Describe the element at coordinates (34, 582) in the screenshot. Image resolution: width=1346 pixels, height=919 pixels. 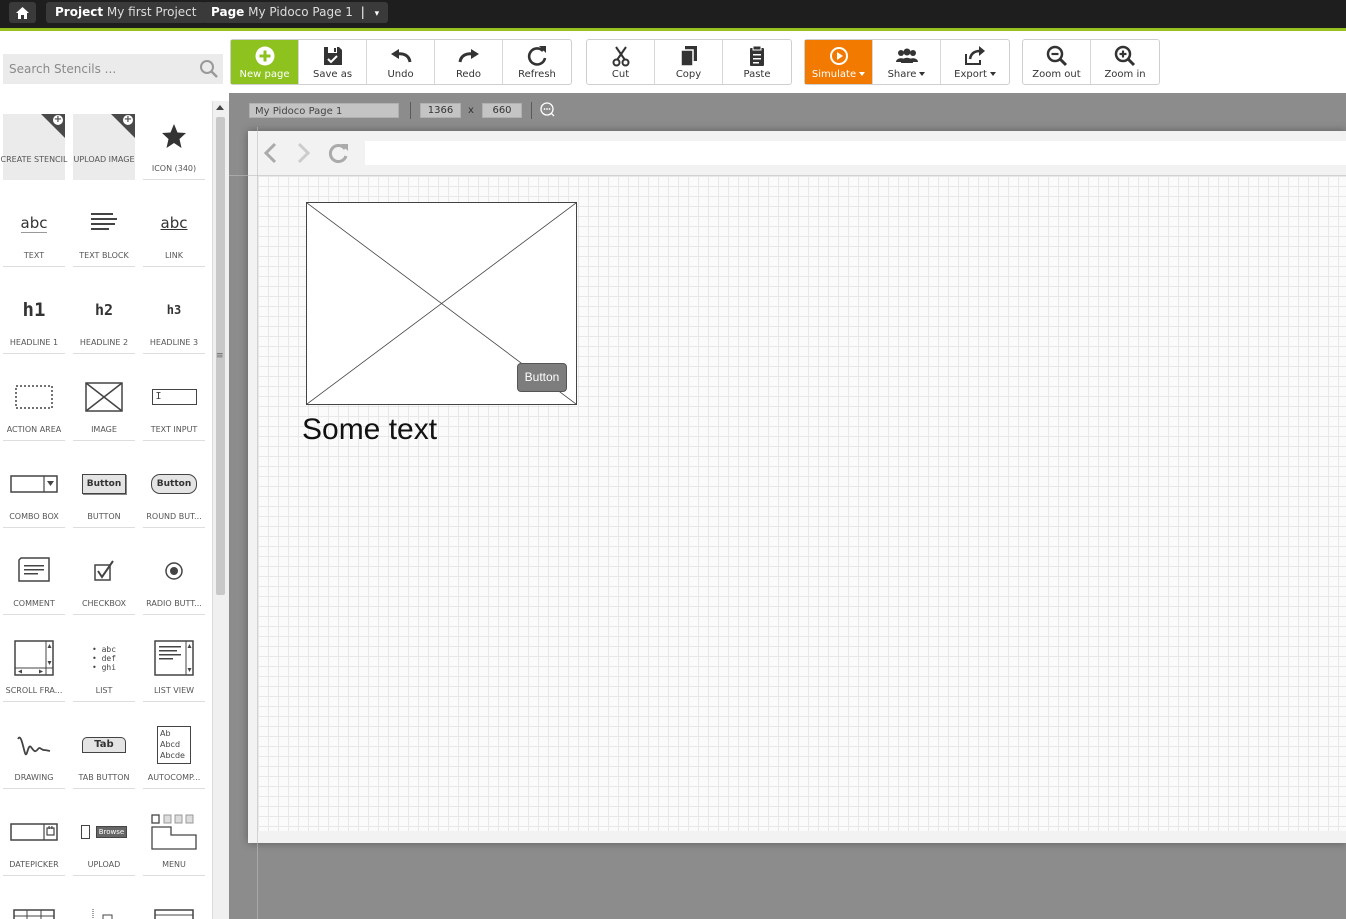
I see `stencil-comment: COMMENT` at that location.